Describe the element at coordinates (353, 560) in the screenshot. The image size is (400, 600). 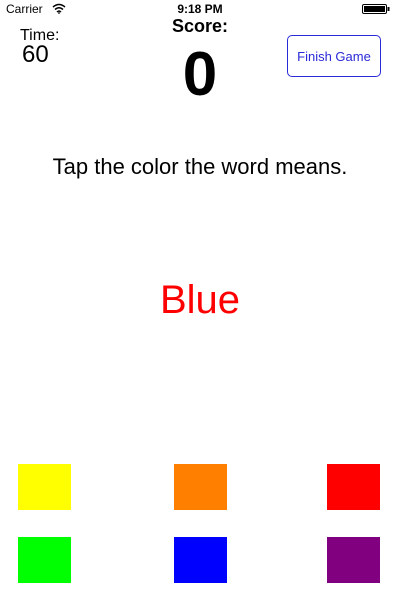
I see `swatch-purple` at that location.